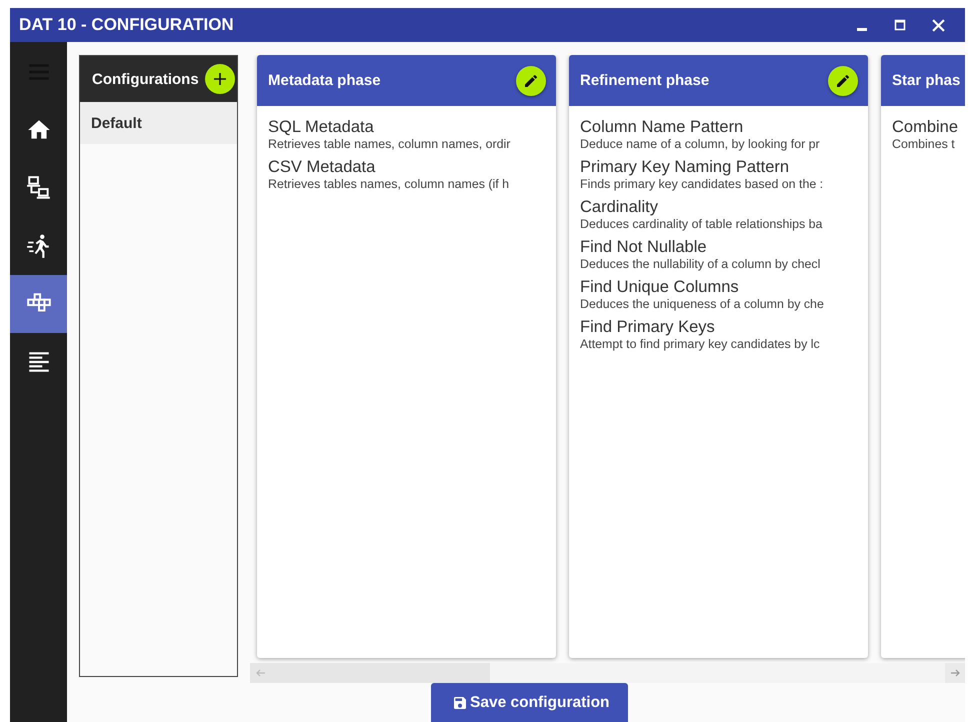 Image resolution: width=969 pixels, height=722 pixels. Describe the element at coordinates (389, 184) in the screenshot. I see `module-description: Retrieves tables names, column names (if h` at that location.